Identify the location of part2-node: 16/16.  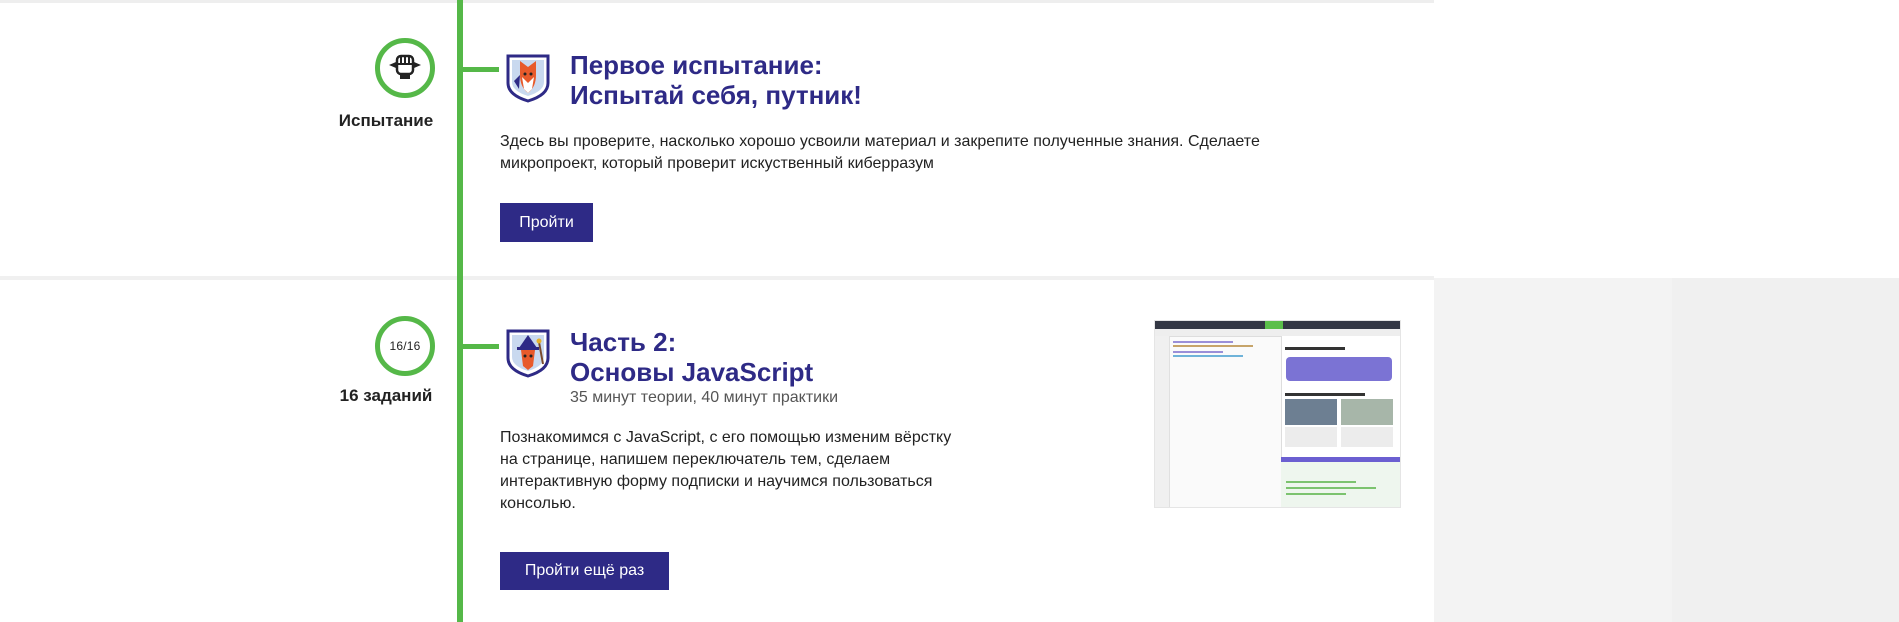
(405, 346).